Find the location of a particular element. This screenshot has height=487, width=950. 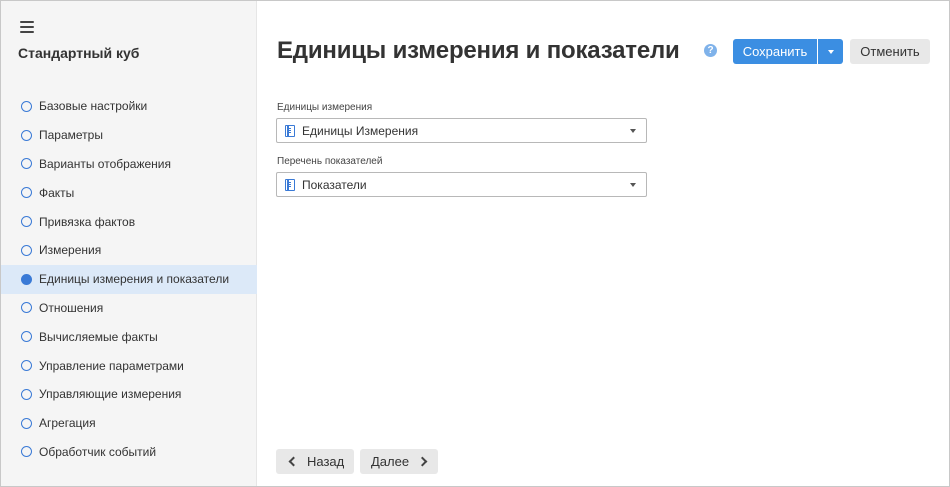

step-calculated-facts: Вычисляемые факты is located at coordinates (129, 336).